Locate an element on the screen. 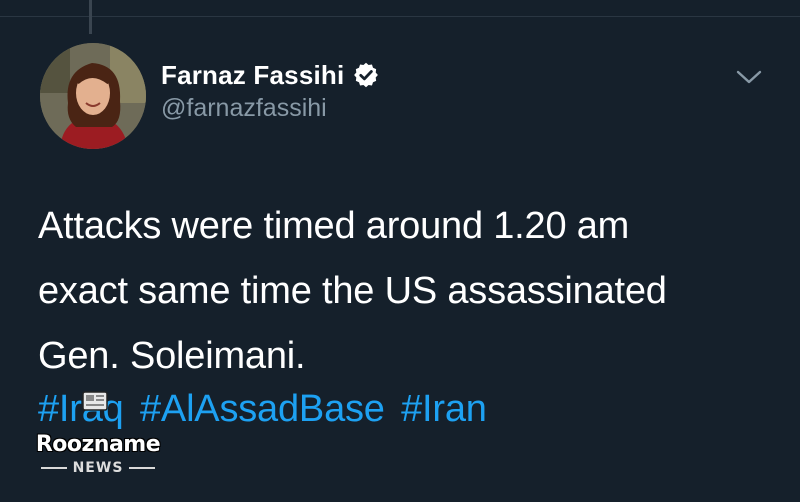 This screenshot has width=800, height=502. watermark-sub: NEWS is located at coordinates (98, 468).